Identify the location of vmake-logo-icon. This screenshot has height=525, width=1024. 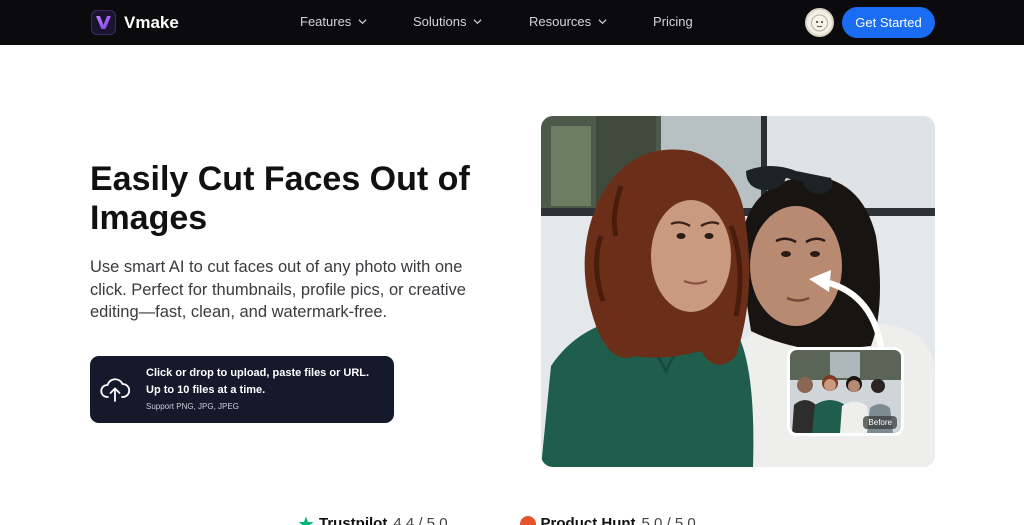
(103, 22).